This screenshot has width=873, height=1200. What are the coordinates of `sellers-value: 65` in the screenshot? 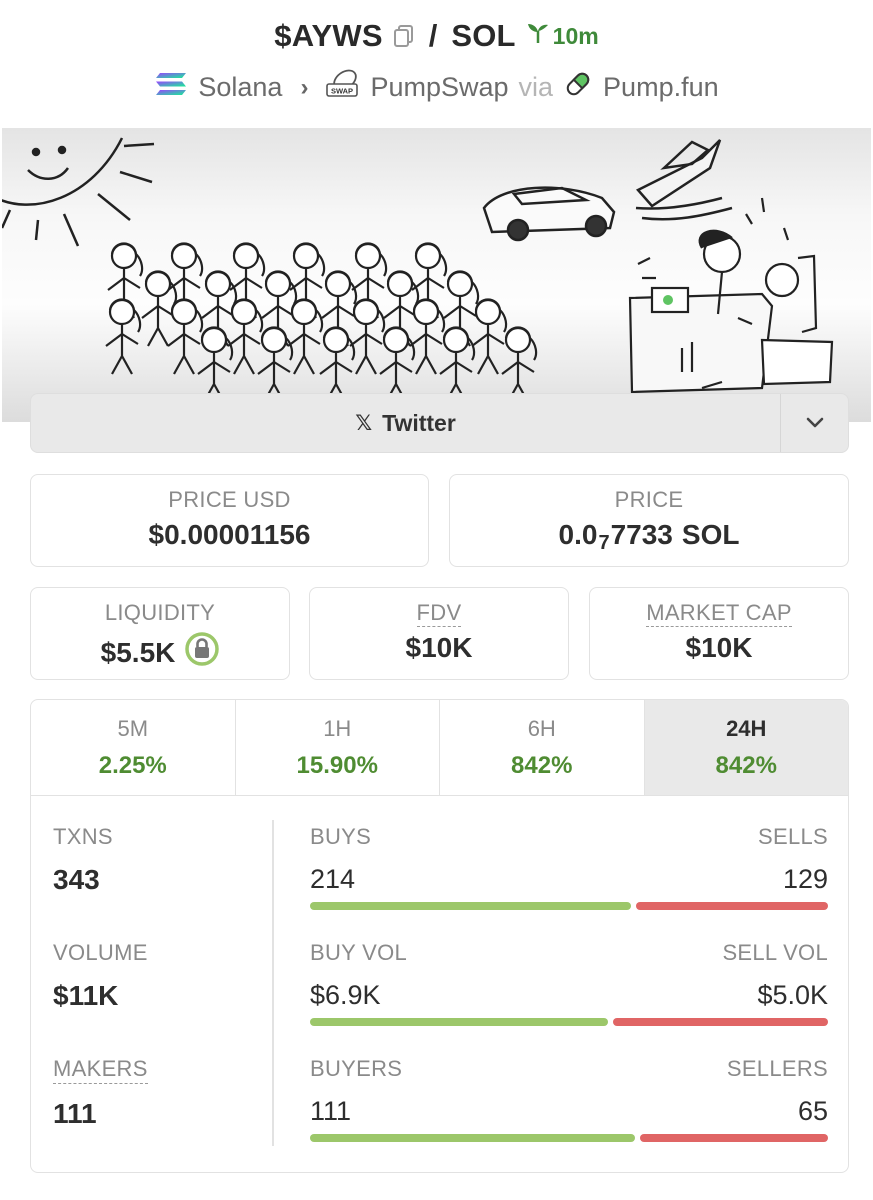 It's located at (812, 1111).